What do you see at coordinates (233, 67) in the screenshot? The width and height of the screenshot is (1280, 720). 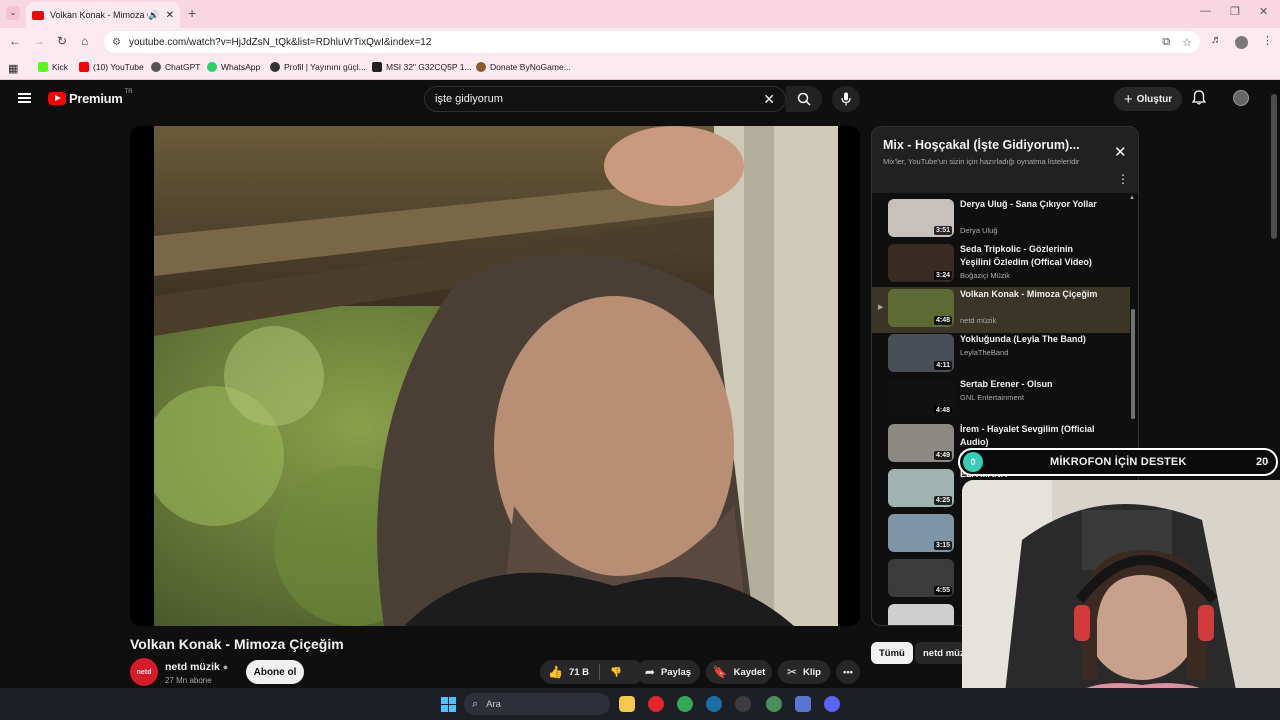 I see `bookmark-item: WhatsApp` at bounding box center [233, 67].